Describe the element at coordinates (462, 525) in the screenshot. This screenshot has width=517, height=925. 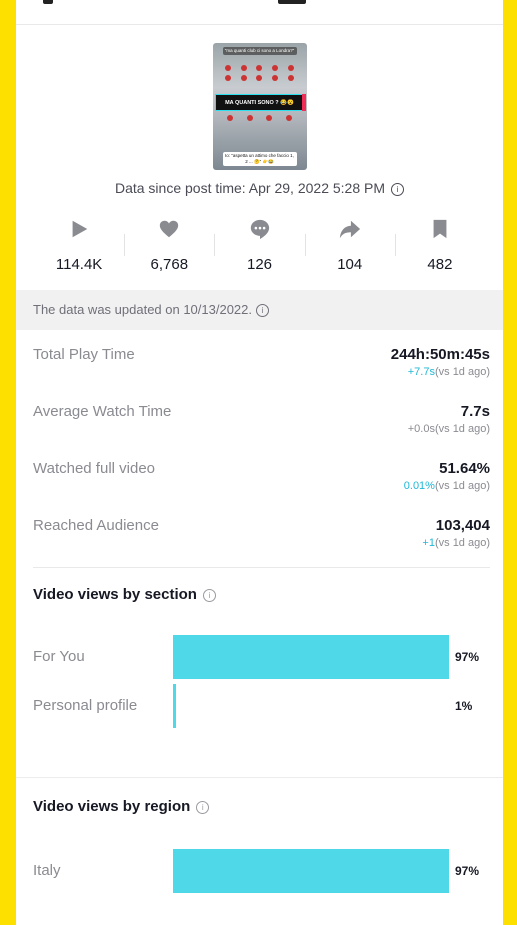
I see `metric-value: 103,404` at that location.